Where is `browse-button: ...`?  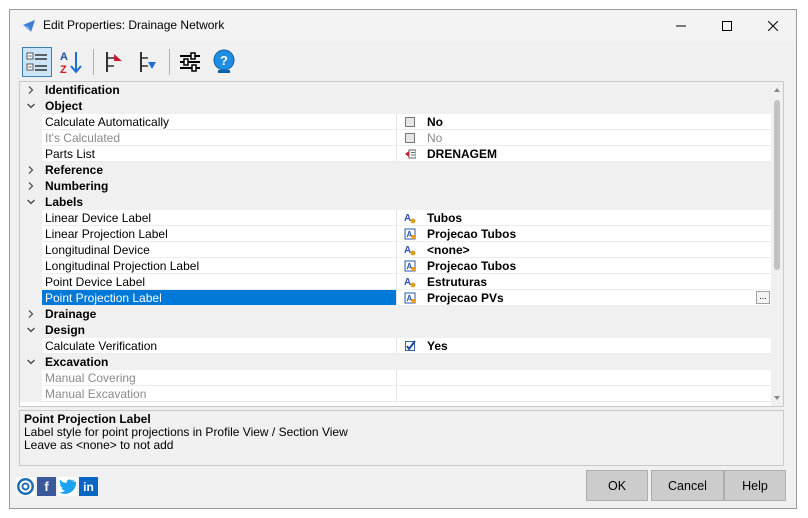
browse-button: ... is located at coordinates (763, 297).